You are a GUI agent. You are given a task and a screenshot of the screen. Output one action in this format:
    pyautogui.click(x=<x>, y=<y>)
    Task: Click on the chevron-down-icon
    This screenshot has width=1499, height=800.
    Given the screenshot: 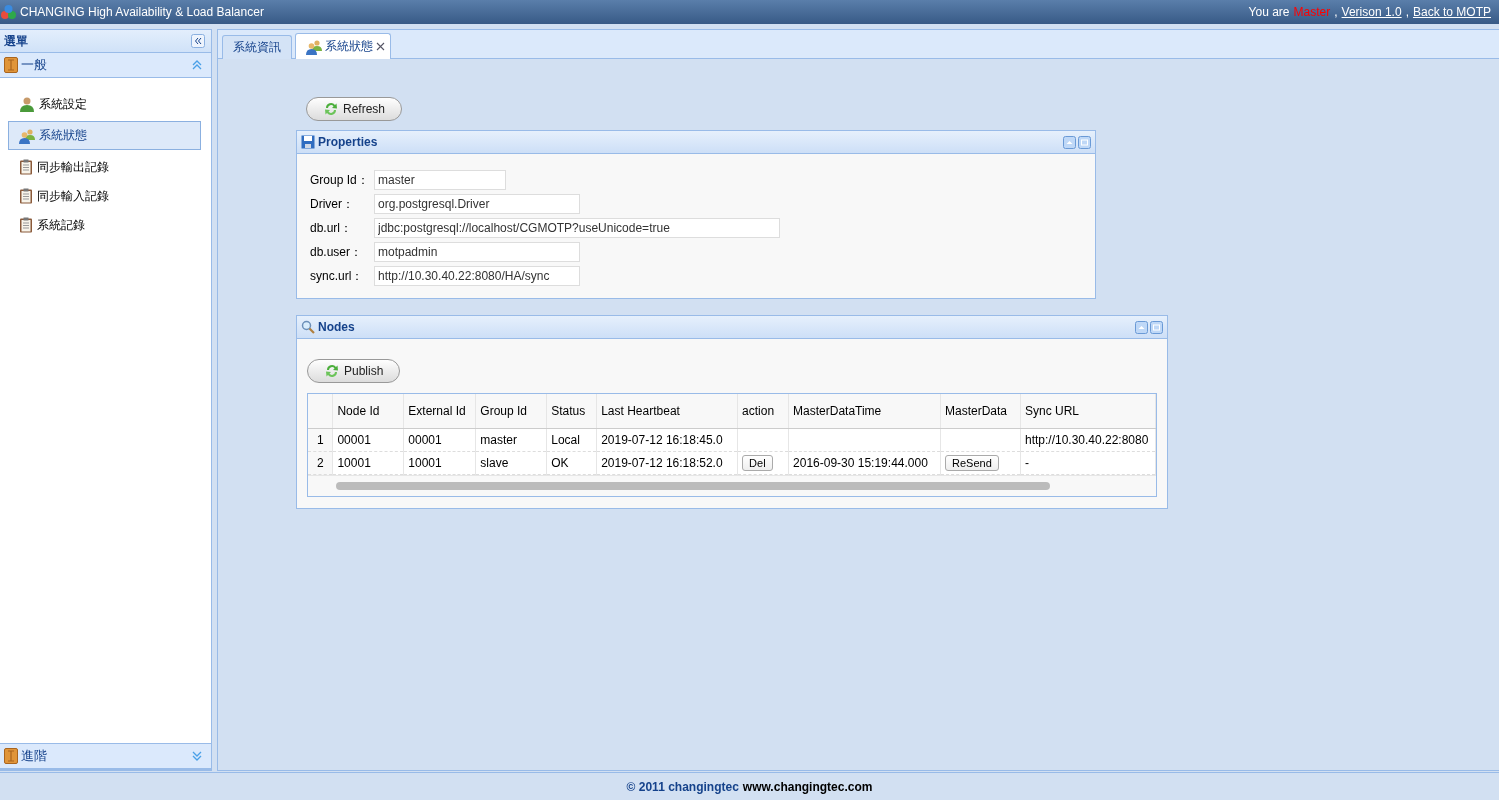 What is the action you would take?
    pyautogui.click(x=197, y=756)
    